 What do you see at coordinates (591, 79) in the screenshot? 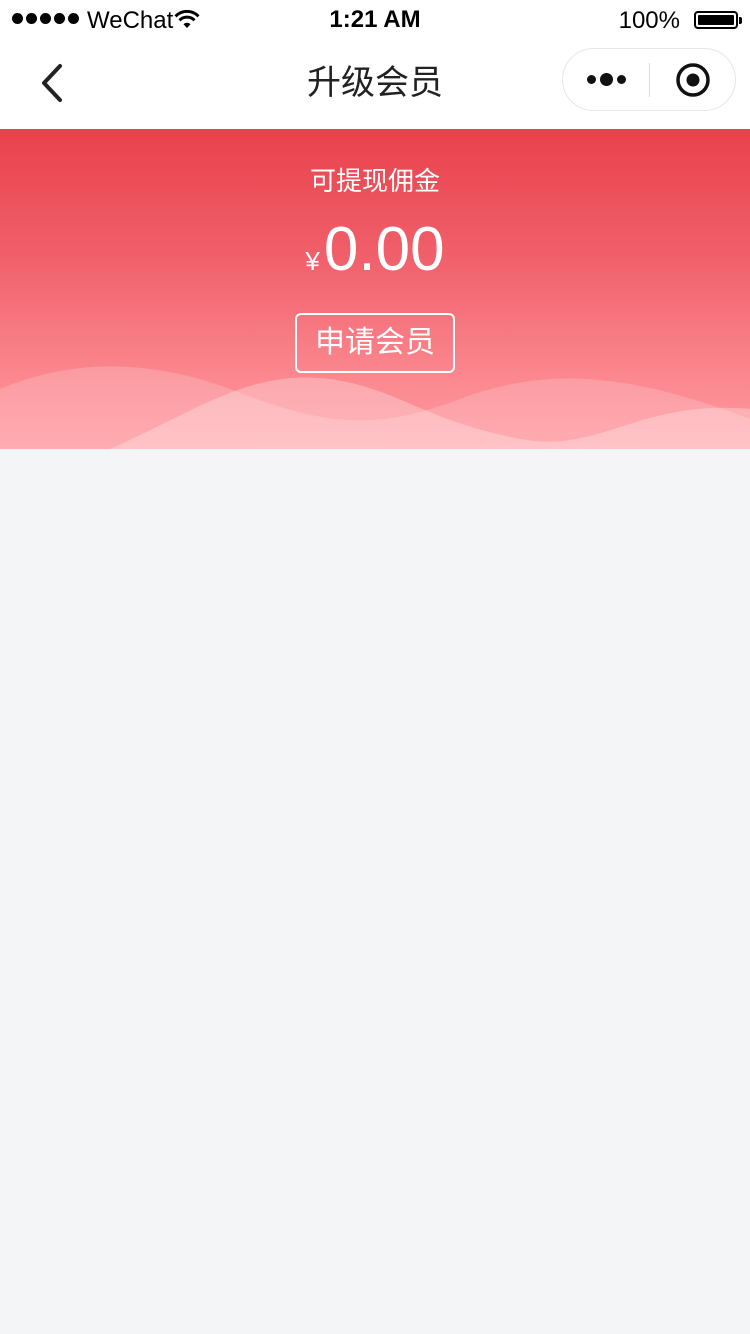
I see `more-dots-icon` at bounding box center [591, 79].